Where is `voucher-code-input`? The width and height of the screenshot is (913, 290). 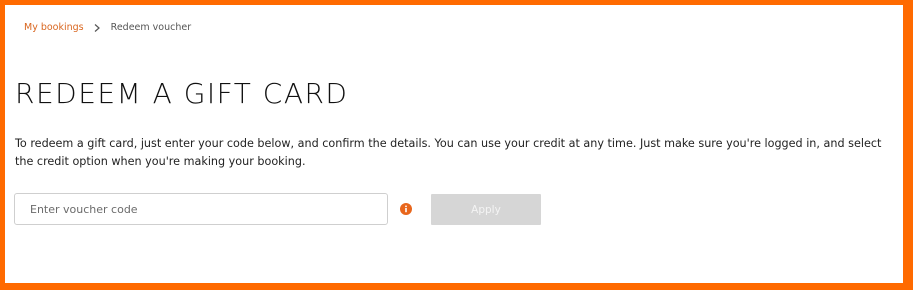 voucher-code-input is located at coordinates (201, 209).